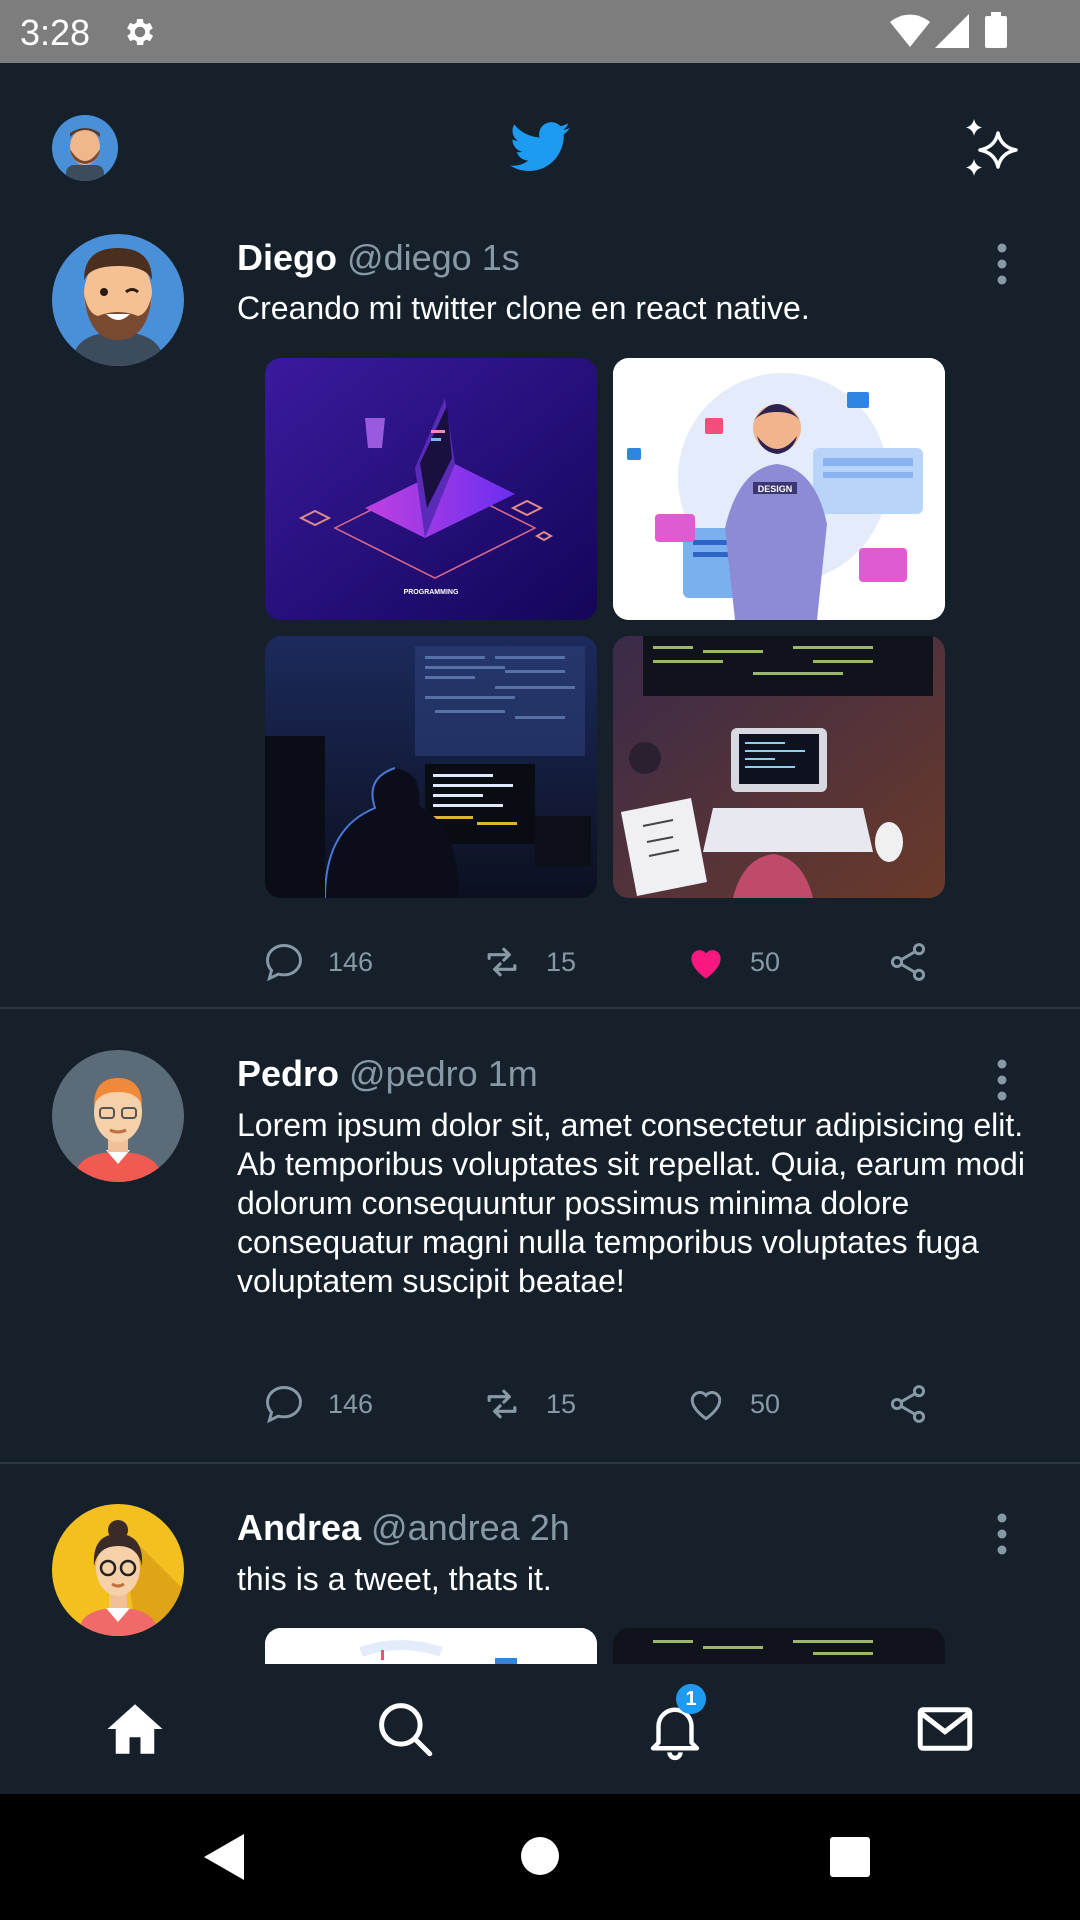 Image resolution: width=1080 pixels, height=1920 pixels. I want to click on tweet-time: 2h, so click(549, 1527).